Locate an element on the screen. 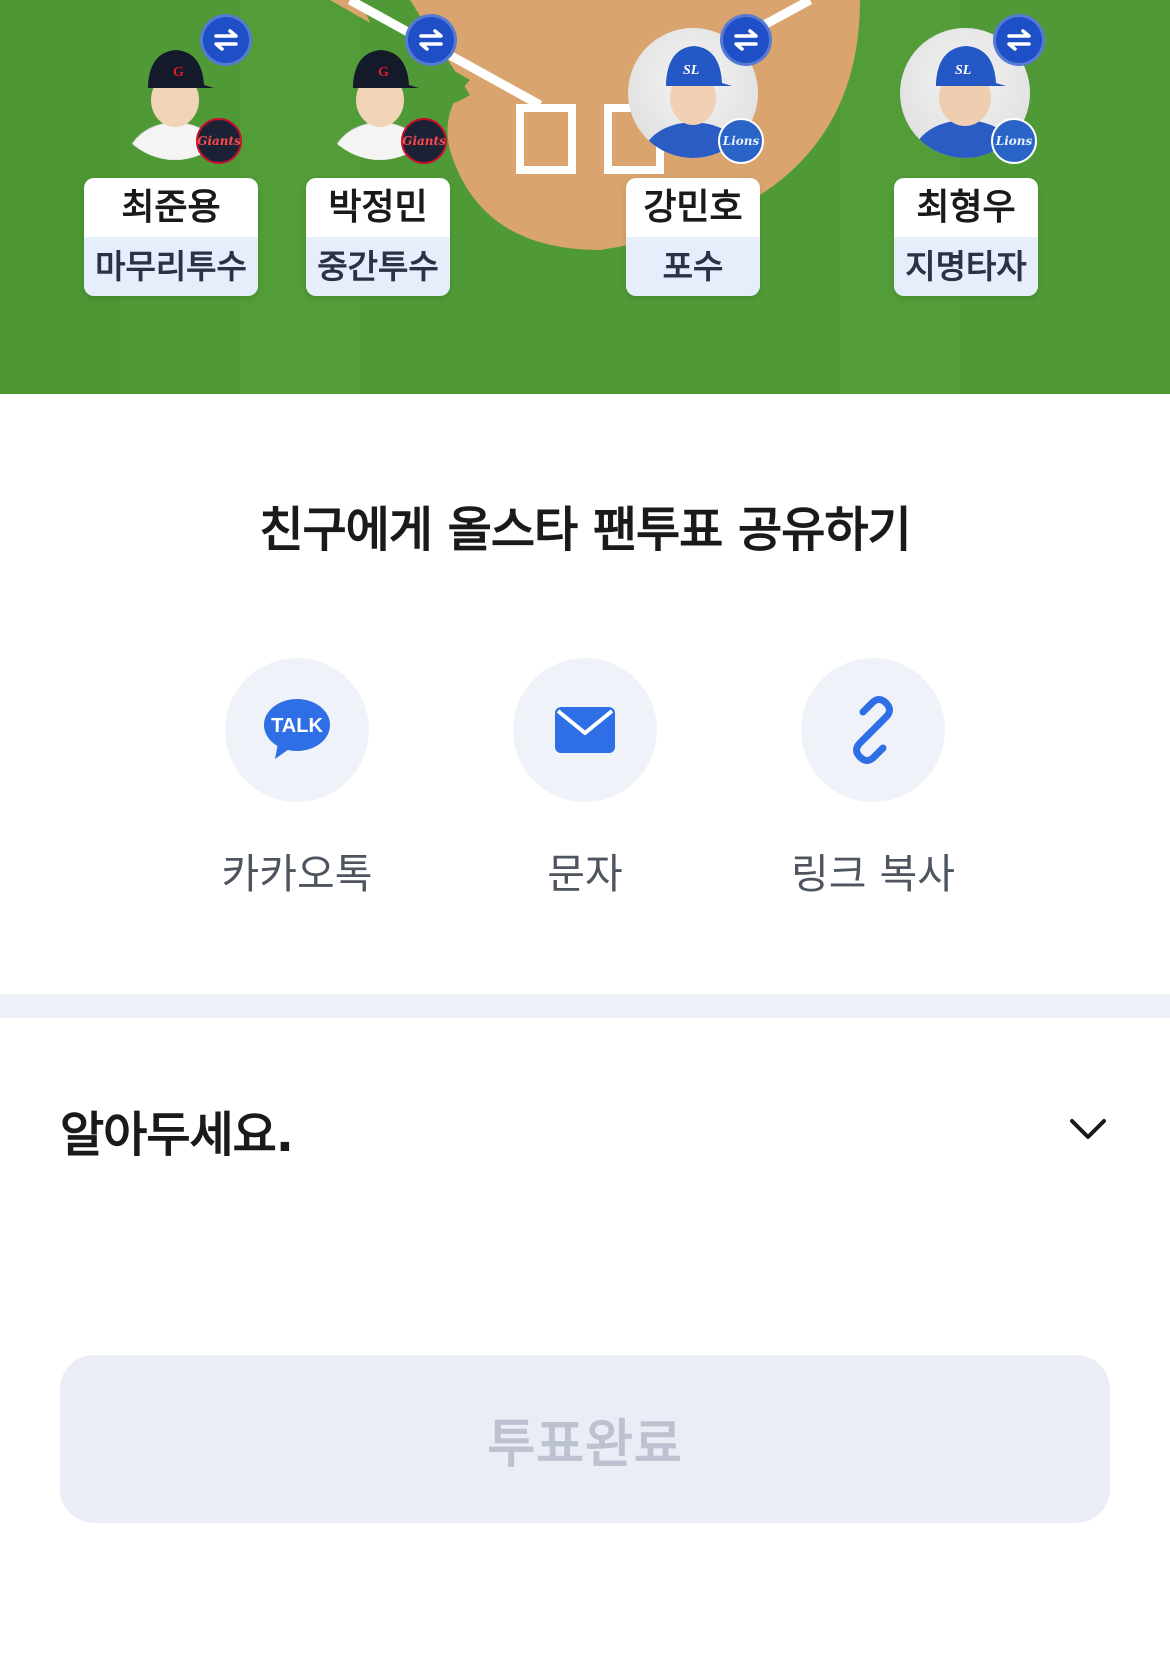  player-card-1: G Giants 최준용 마무리투수 is located at coordinates (170, 150).